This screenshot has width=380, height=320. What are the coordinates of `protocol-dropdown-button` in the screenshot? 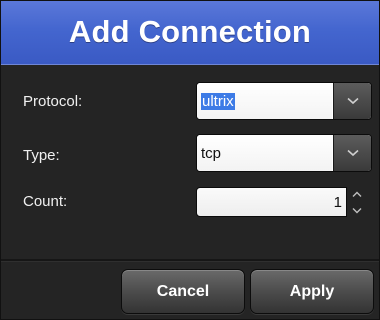 It's located at (352, 101).